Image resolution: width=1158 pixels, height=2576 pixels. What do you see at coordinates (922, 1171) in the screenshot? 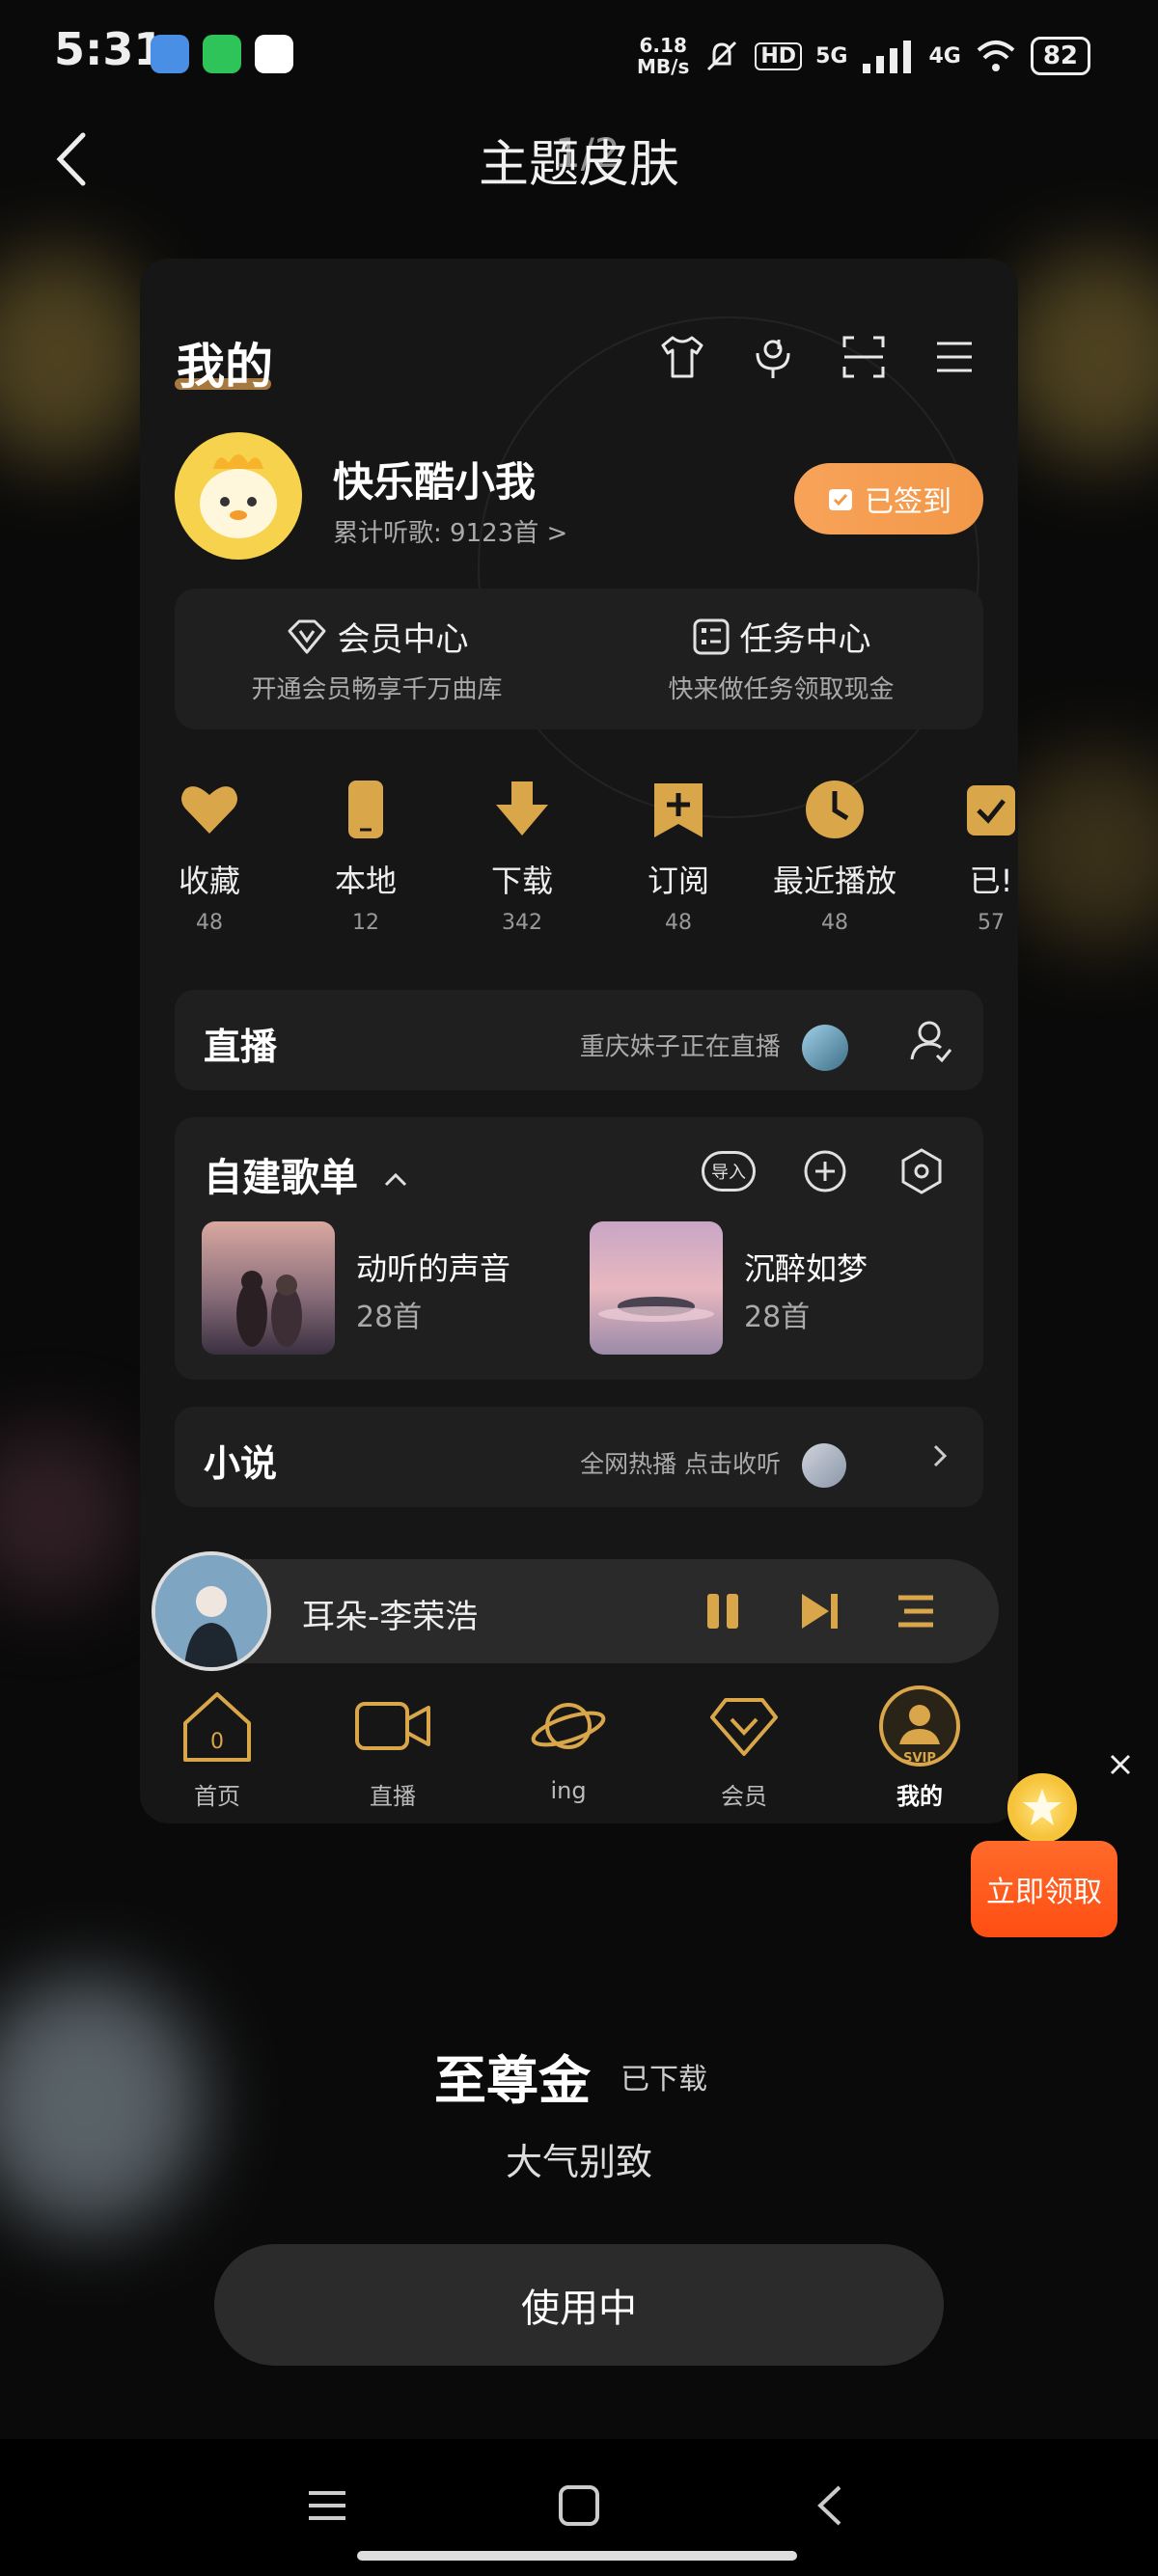
I see `settings-hex-icon` at bounding box center [922, 1171].